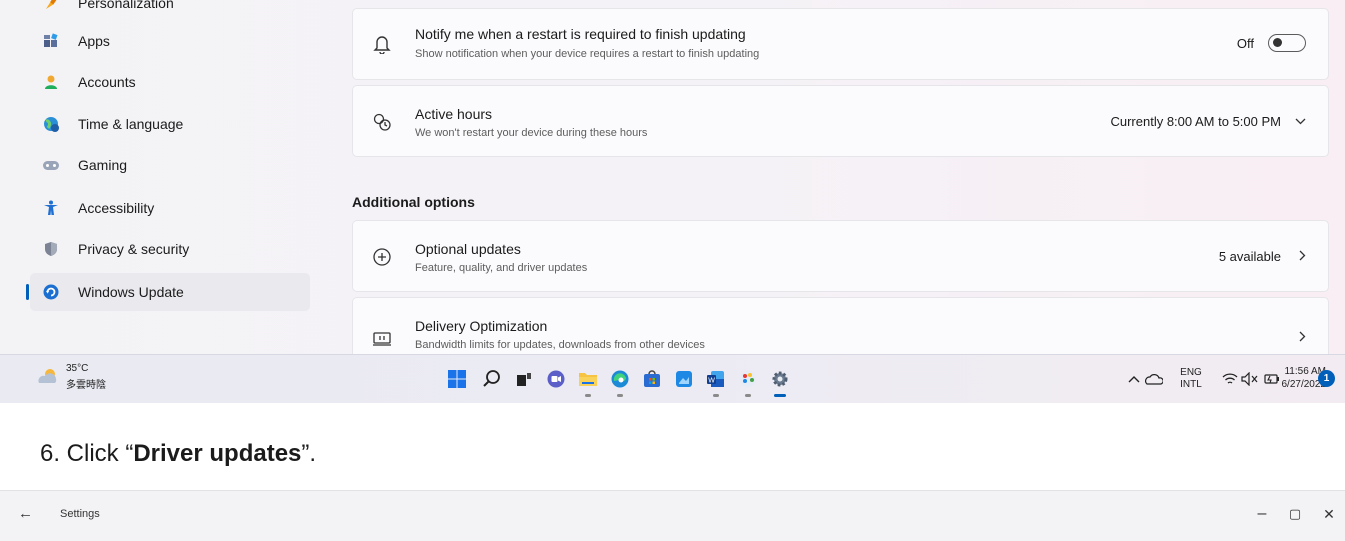  I want to click on delivery-optimization-title: Delivery Optimization, so click(481, 326).